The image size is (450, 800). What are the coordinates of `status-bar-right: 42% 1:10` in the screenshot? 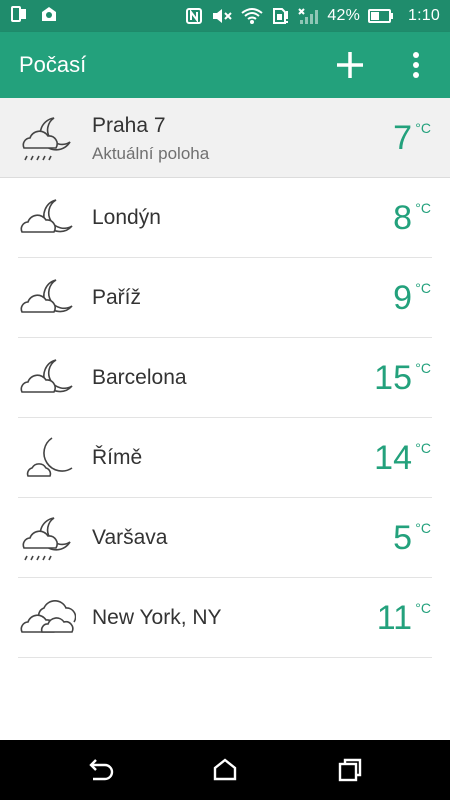 It's located at (312, 16).